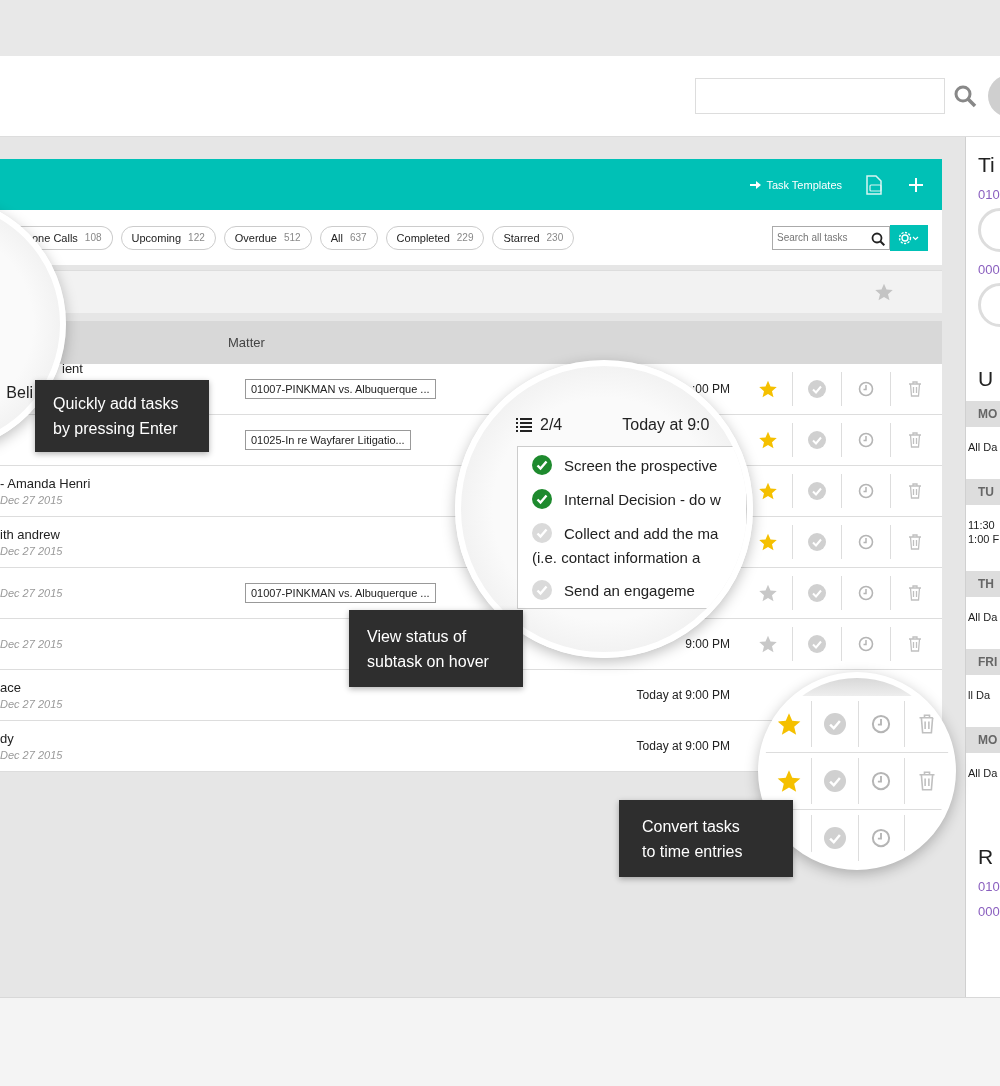 This screenshot has height=1086, width=1000. Describe the element at coordinates (983, 492) in the screenshot. I see `day-header: TU` at that location.